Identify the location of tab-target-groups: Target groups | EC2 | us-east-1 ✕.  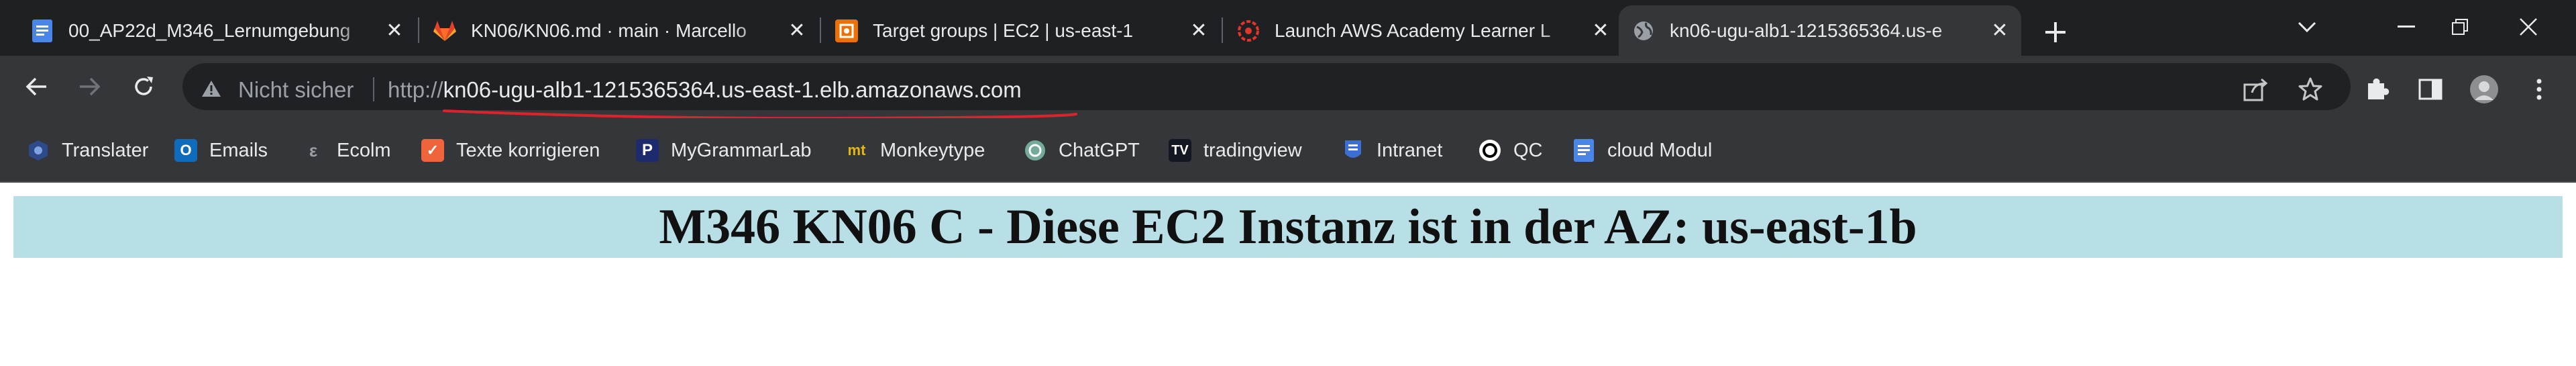
(1021, 30).